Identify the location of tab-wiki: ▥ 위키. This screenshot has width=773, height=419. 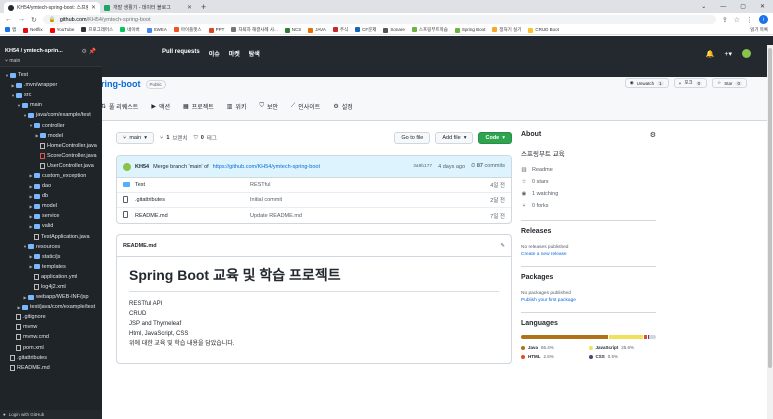
(237, 106).